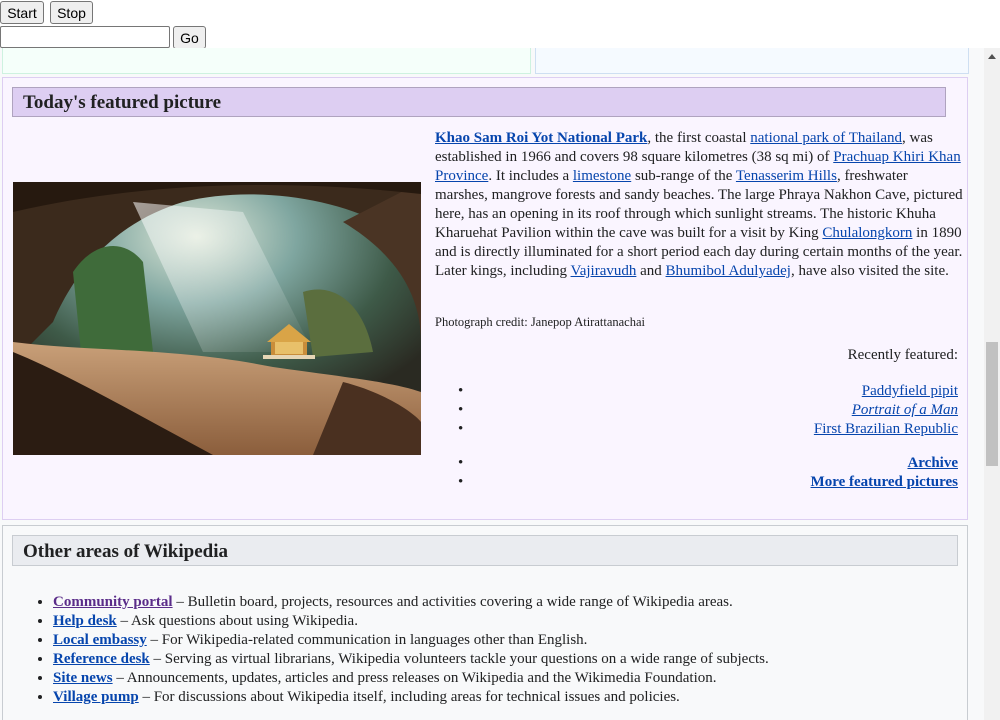 Image resolution: width=1000 pixels, height=720 pixels. I want to click on vertical-scrollbar, so click(992, 384).